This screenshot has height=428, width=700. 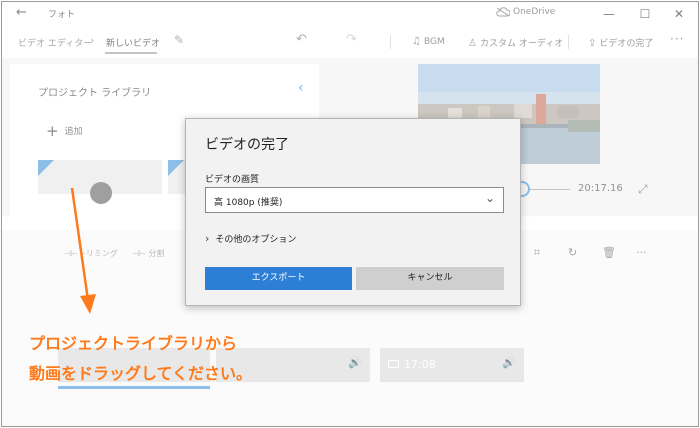 What do you see at coordinates (430, 278) in the screenshot?
I see `cancel-button: キャンセル` at bounding box center [430, 278].